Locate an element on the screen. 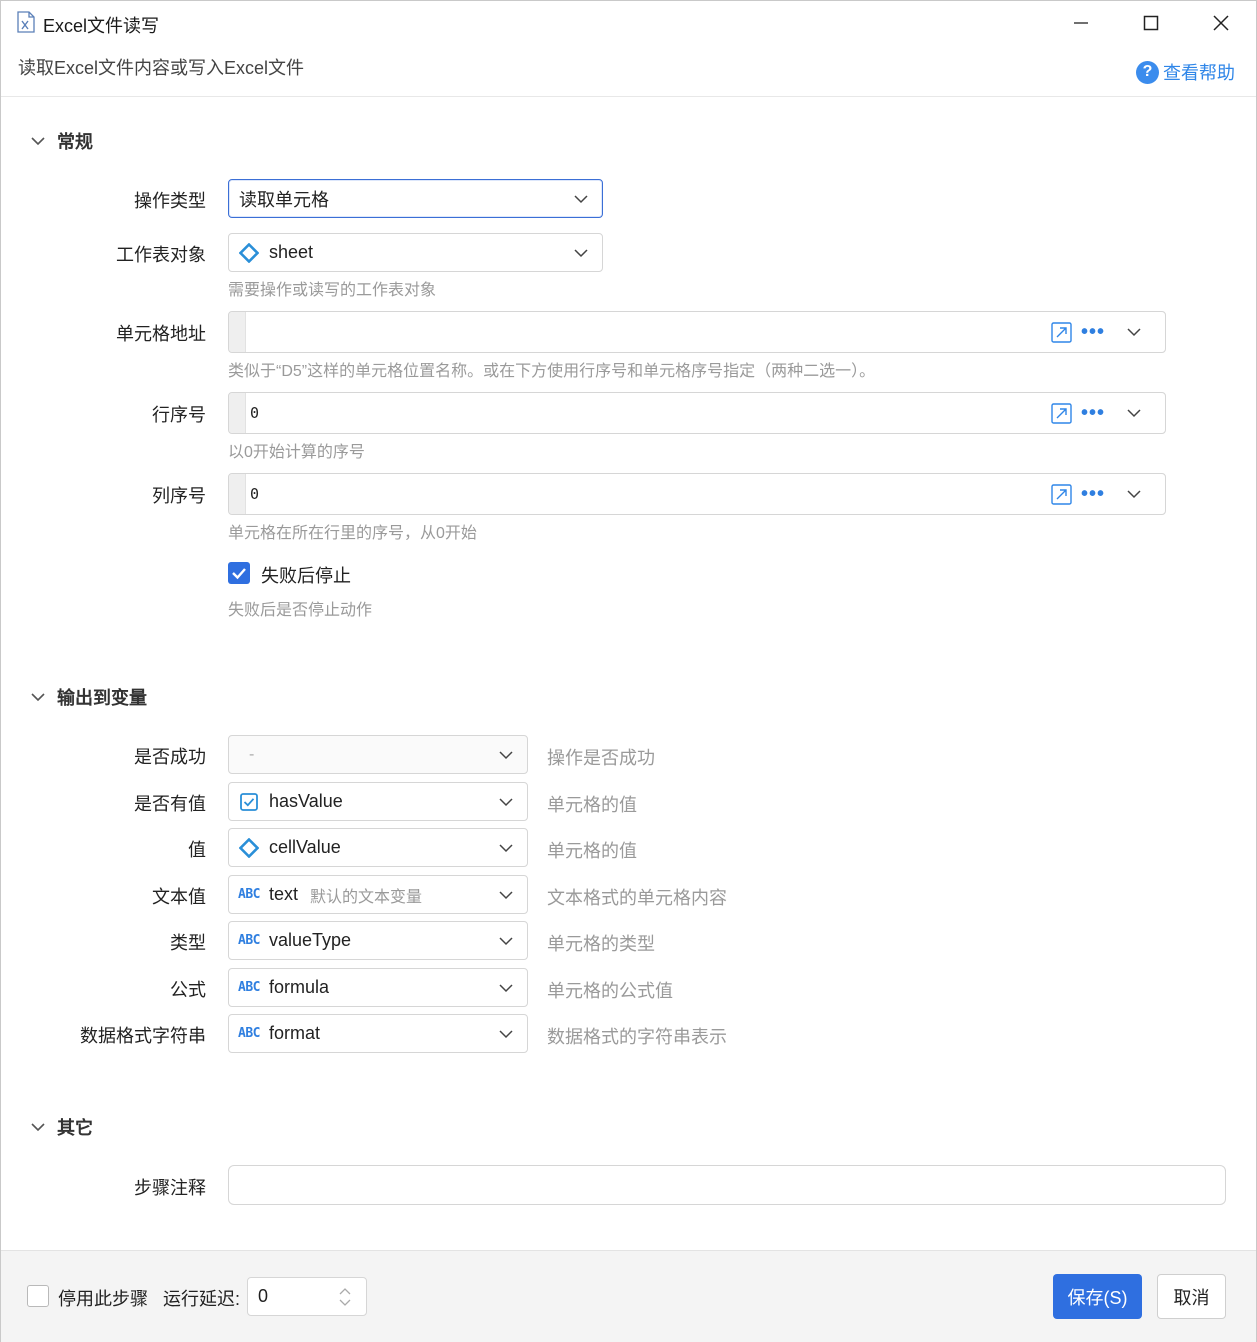 The image size is (1257, 1342). sheet-hint: 需要操作或读写的工作表对象 is located at coordinates (332, 290).